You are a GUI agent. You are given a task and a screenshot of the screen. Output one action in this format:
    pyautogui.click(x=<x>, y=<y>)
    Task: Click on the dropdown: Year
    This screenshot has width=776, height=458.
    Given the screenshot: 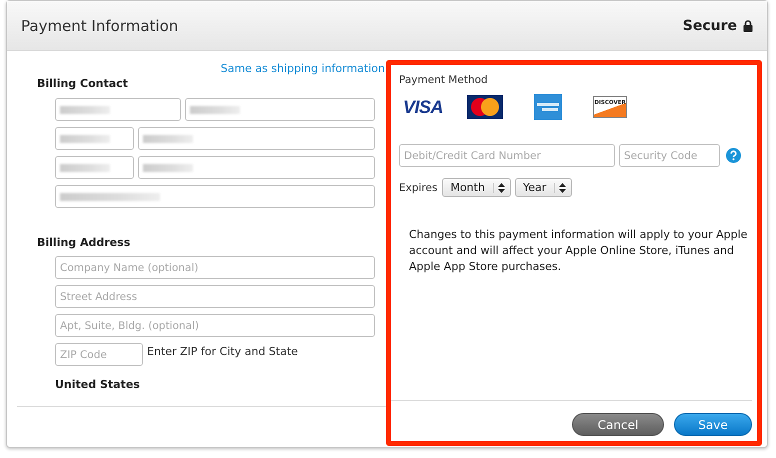 What is the action you would take?
    pyautogui.click(x=543, y=187)
    